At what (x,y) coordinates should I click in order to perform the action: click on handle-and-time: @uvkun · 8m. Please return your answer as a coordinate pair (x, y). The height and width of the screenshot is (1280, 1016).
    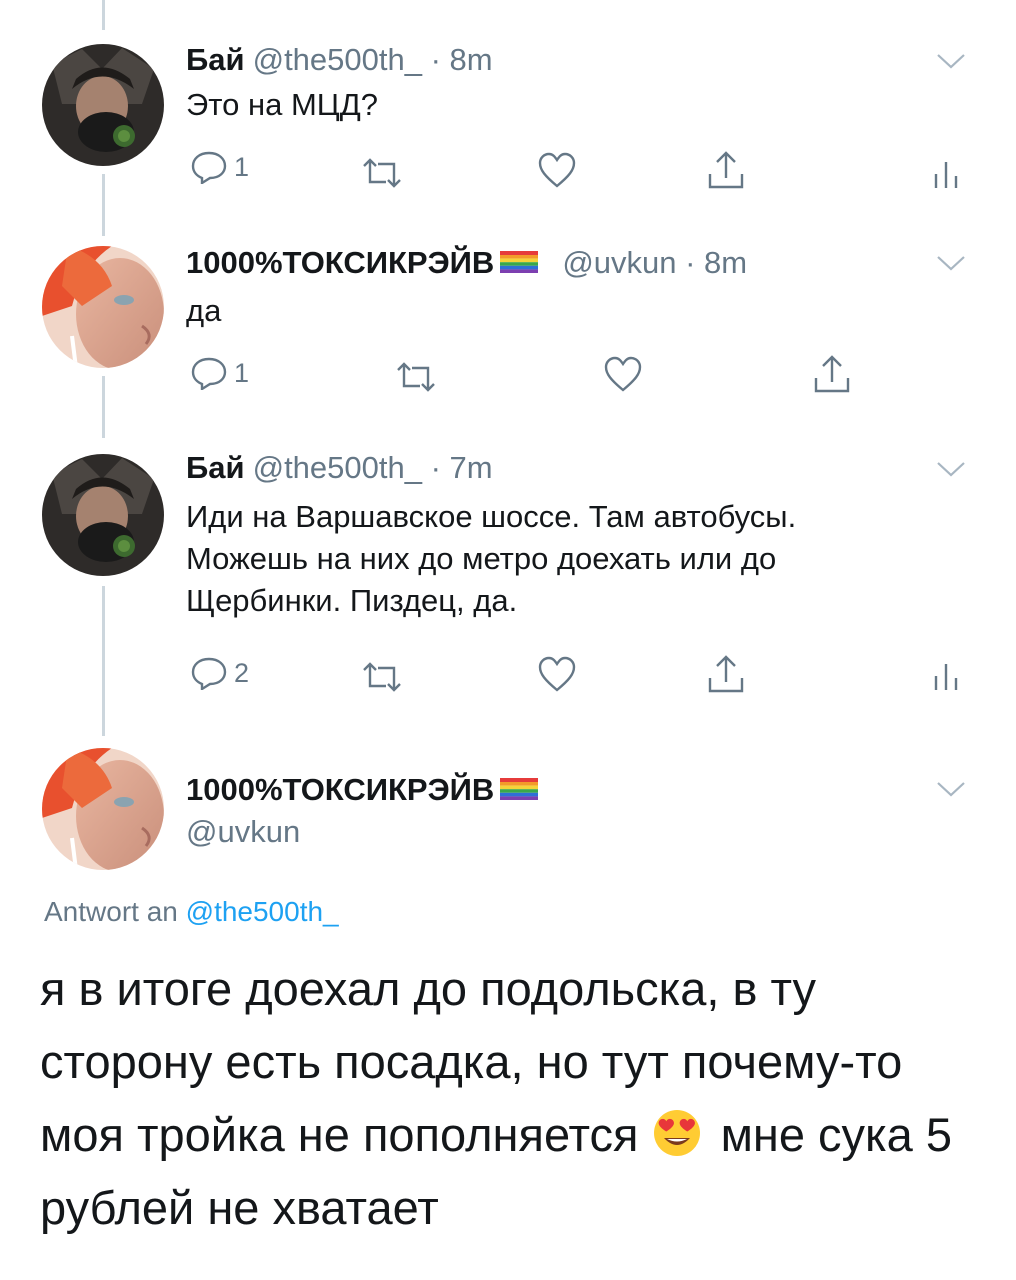
    Looking at the image, I should click on (655, 262).